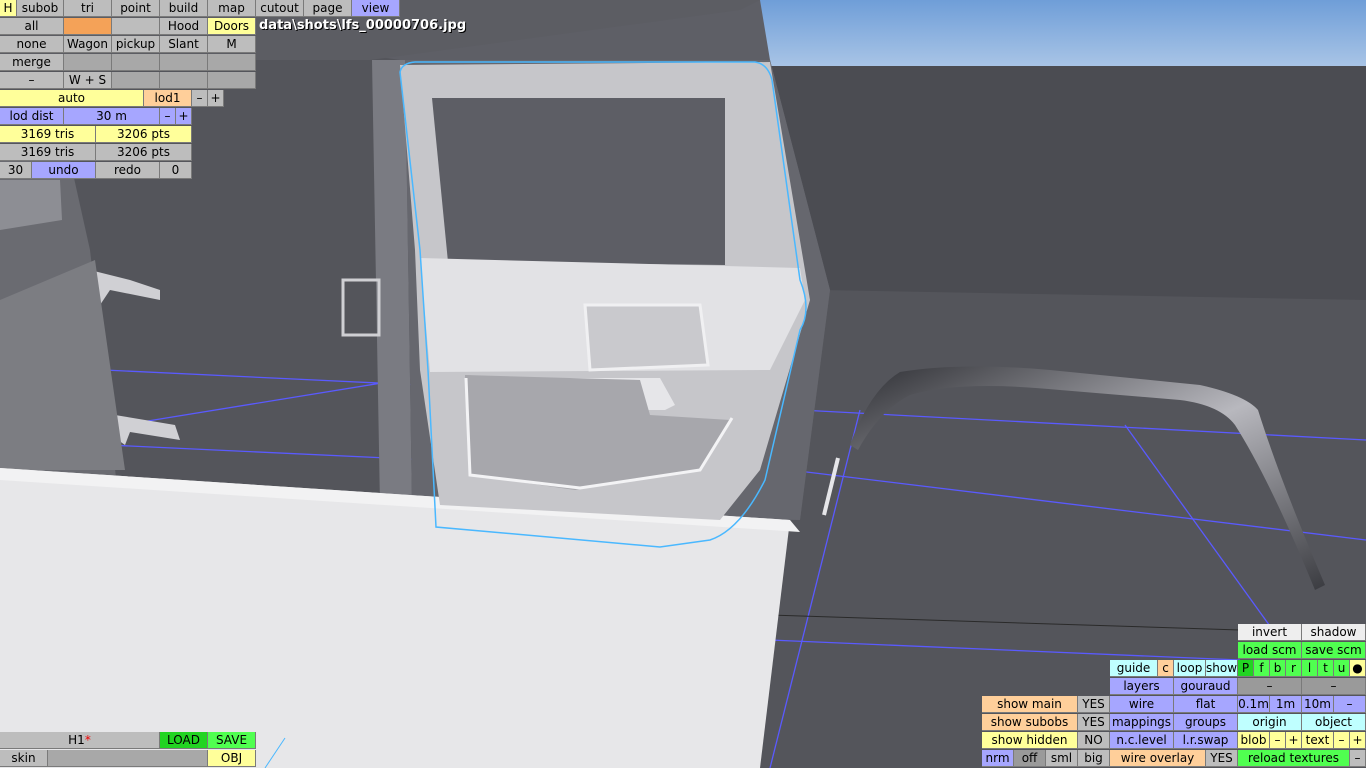 Image resolution: width=1366 pixels, height=768 pixels. What do you see at coordinates (1206, 686) in the screenshot?
I see `gouraud-button: gouraud` at bounding box center [1206, 686].